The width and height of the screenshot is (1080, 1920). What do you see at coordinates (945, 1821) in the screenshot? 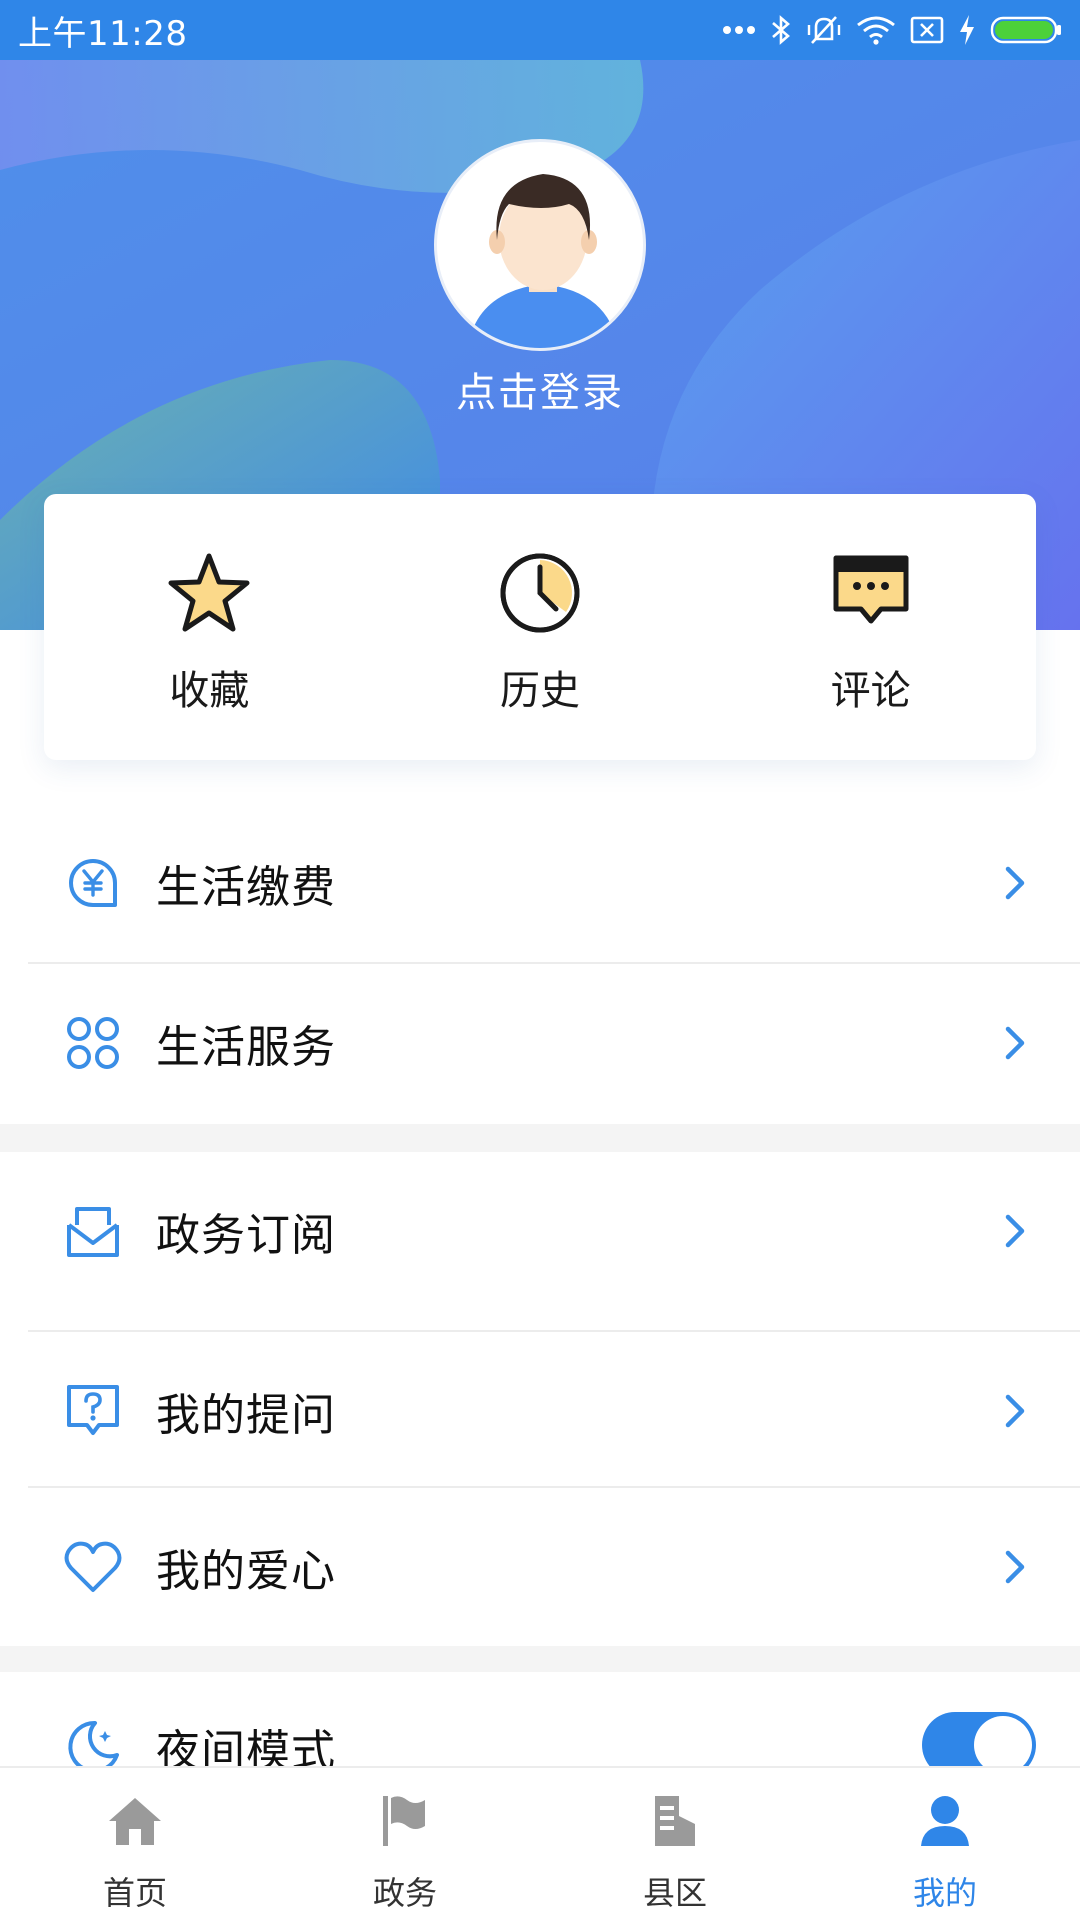
I see `user-icon` at bounding box center [945, 1821].